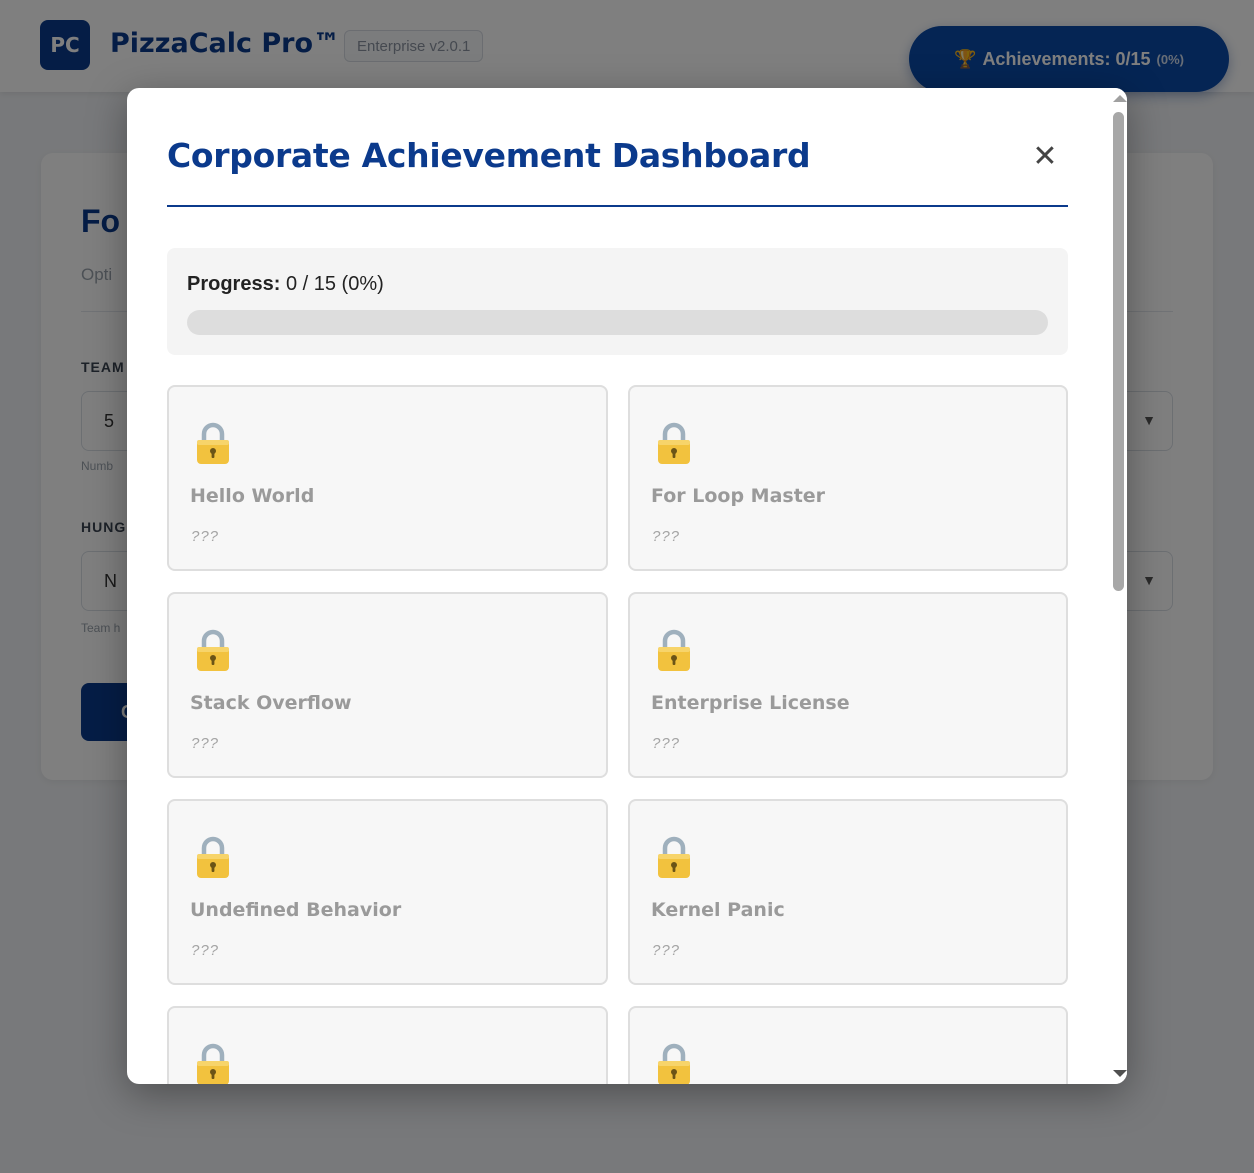 The width and height of the screenshot is (1254, 1173). Describe the element at coordinates (617, 301) in the screenshot. I see `progress-panel: Progress: 0 / 15 (0%)` at that location.